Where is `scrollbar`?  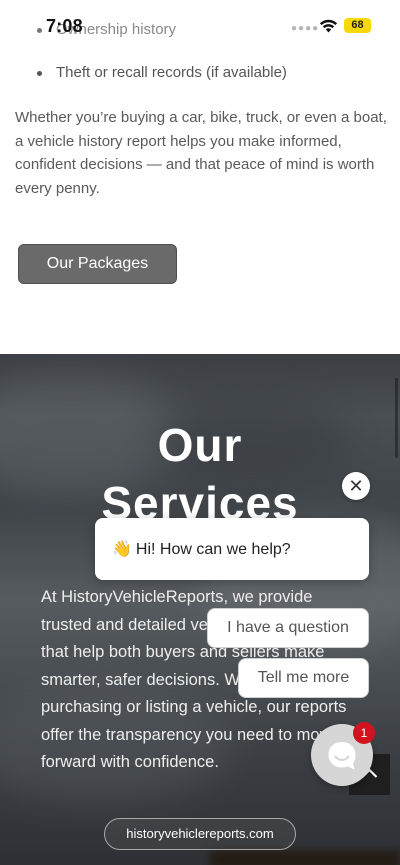 scrollbar is located at coordinates (396, 418).